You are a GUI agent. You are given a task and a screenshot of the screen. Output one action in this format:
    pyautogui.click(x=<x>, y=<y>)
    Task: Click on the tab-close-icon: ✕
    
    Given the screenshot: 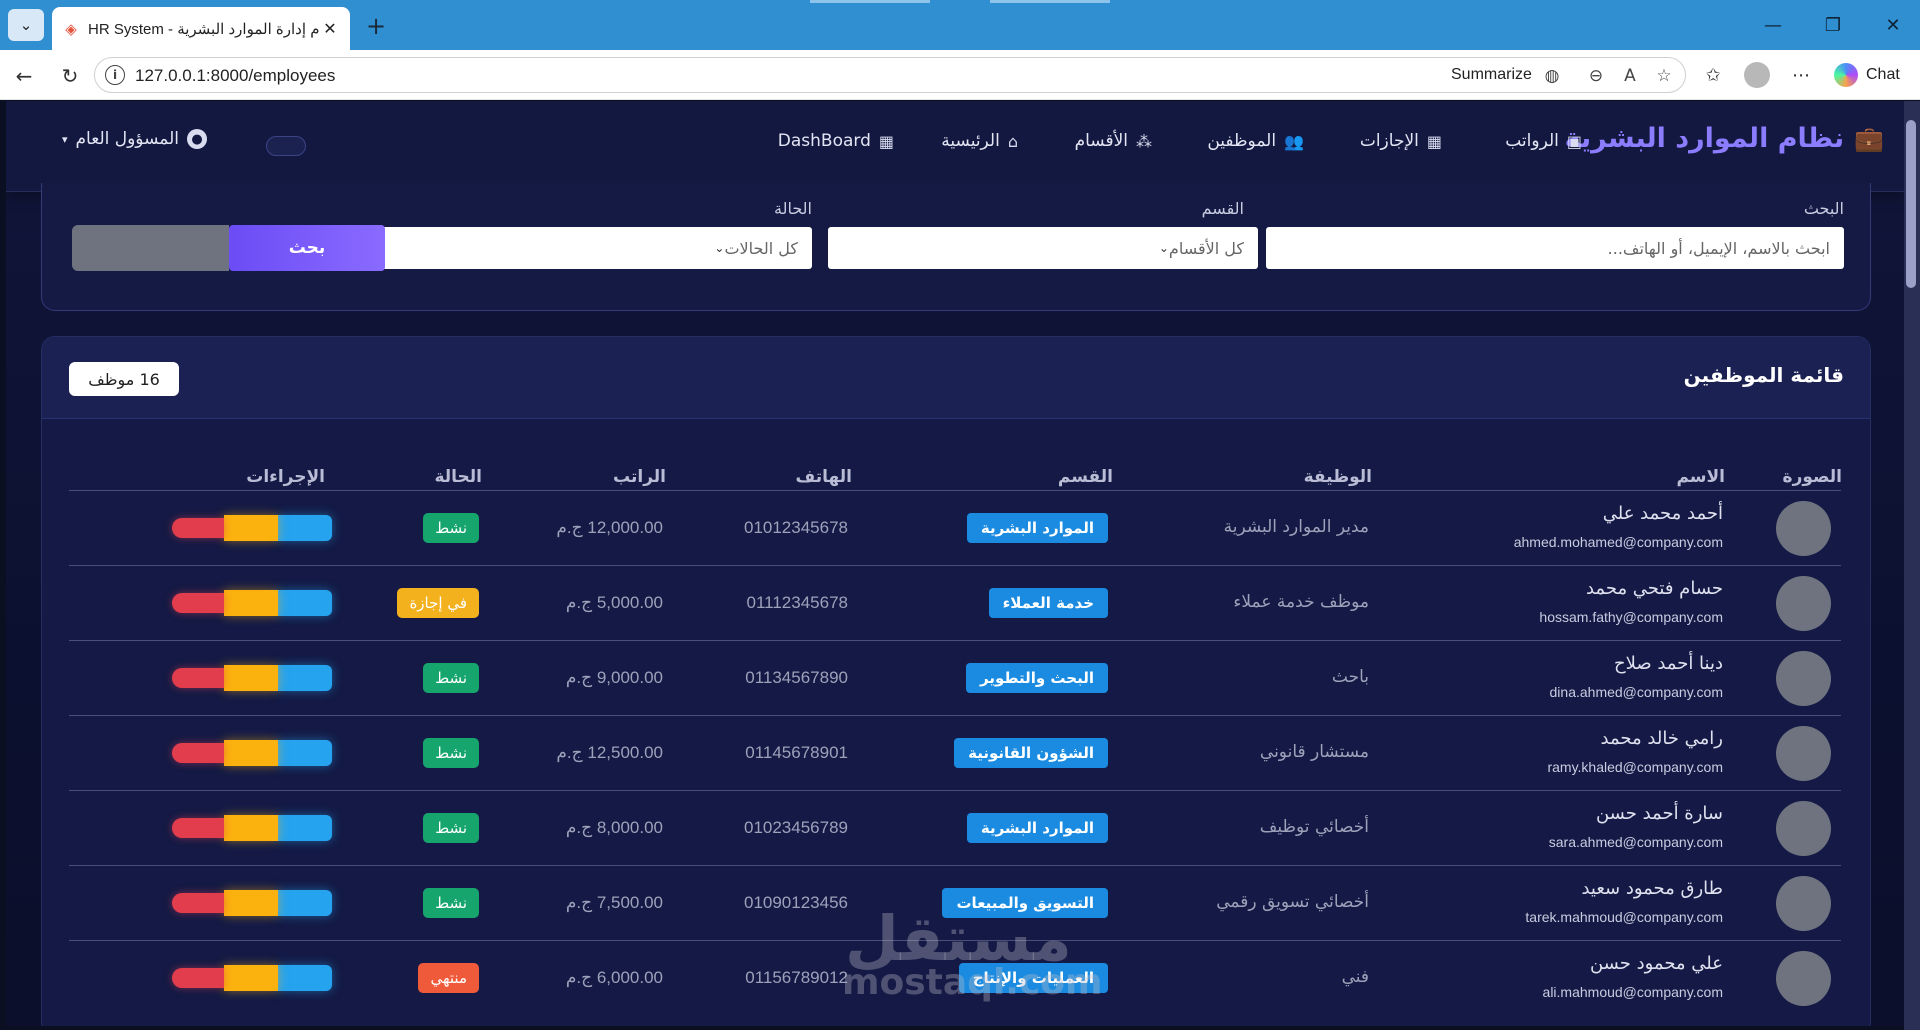 What is the action you would take?
    pyautogui.click(x=330, y=29)
    